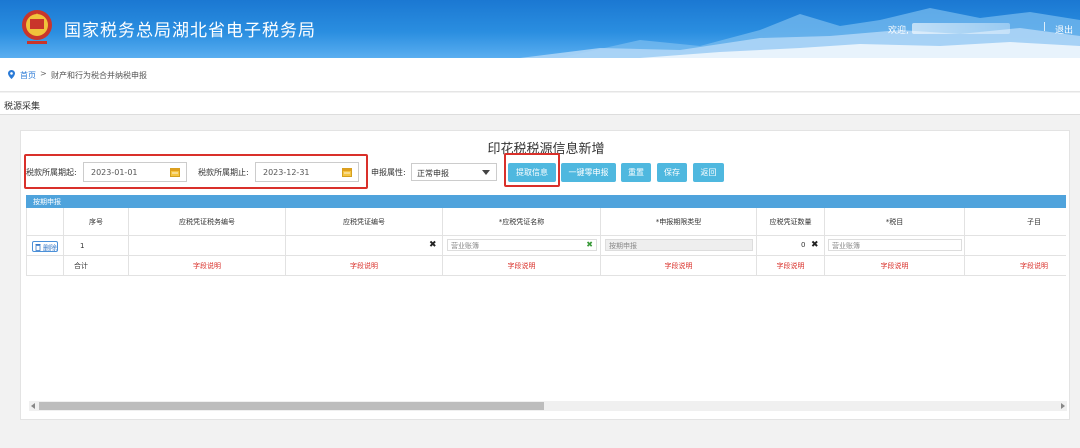 The image size is (1080, 448). Describe the element at coordinates (898, 31) in the screenshot. I see `welcome-text: 欢迎,` at that location.